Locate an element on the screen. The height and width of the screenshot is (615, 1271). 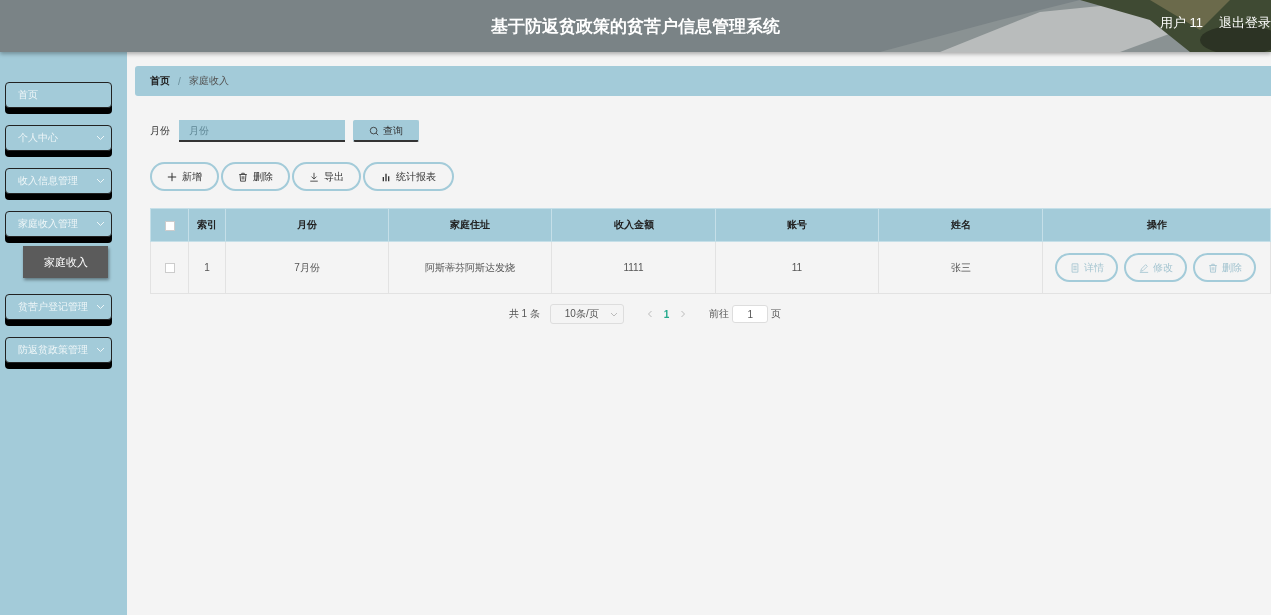
breadcrumb-item: 家庭收入 is located at coordinates (208, 81).